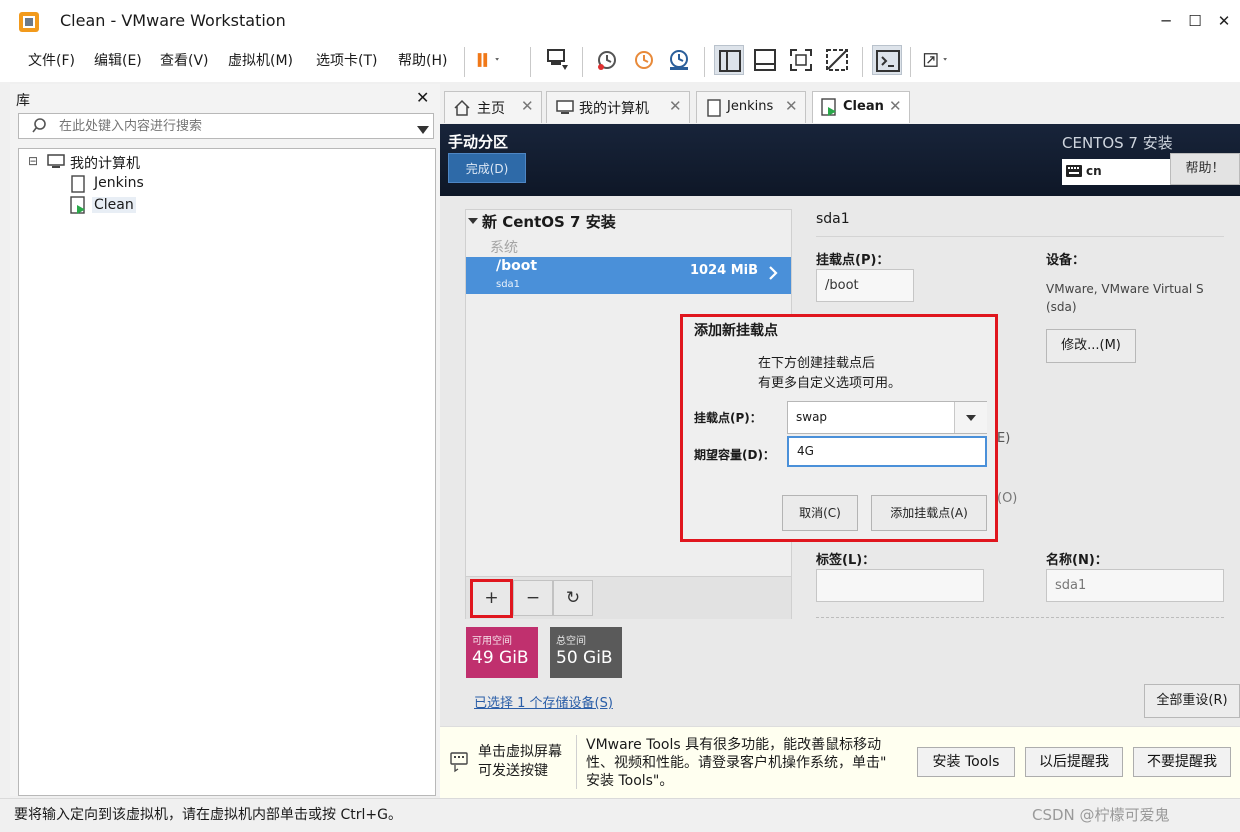 The width and height of the screenshot is (1240, 832). Describe the element at coordinates (929, 513) in the screenshot. I see `dialog-add-mount-button: 添加挂载点(A)` at that location.